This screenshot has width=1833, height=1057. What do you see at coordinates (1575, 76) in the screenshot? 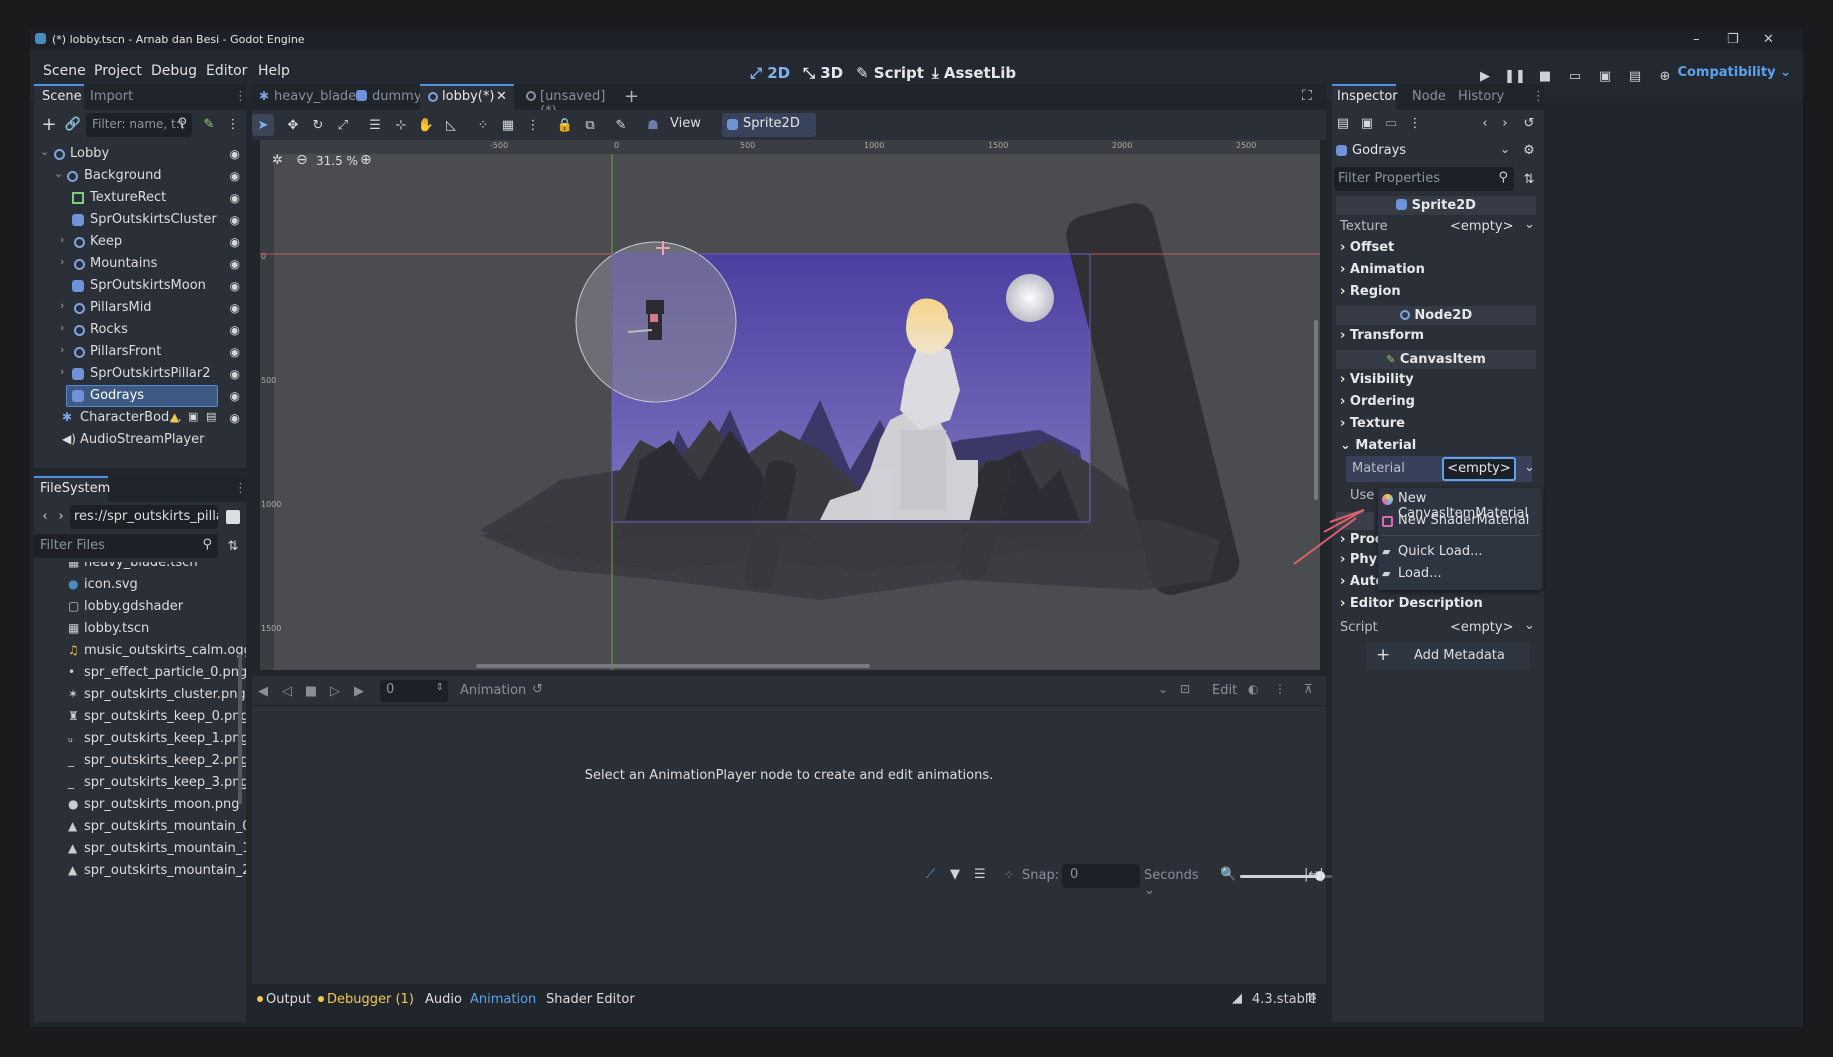
I see `remote-debug-icon: ▭` at bounding box center [1575, 76].